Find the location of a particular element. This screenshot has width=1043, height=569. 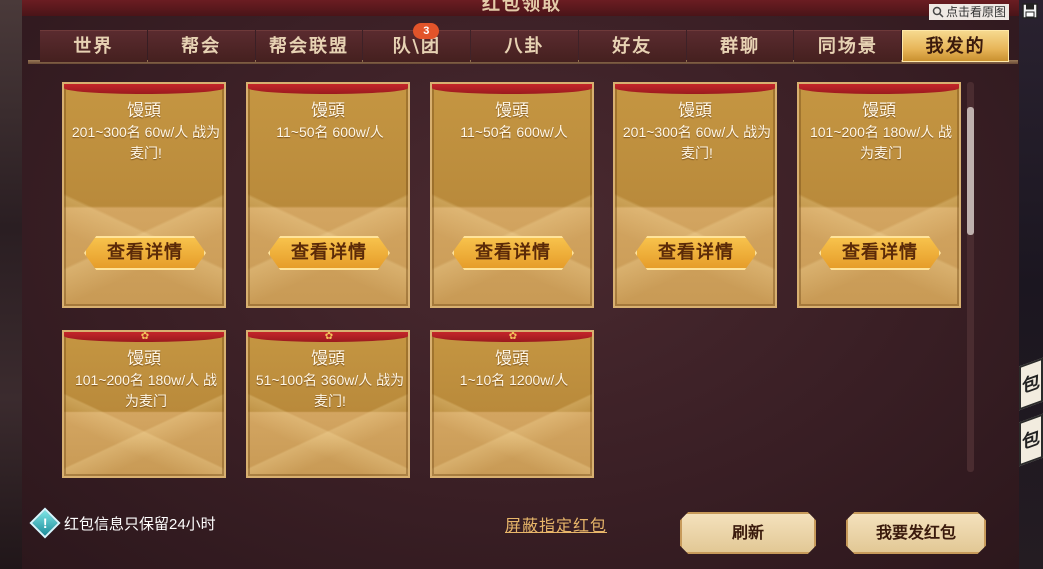

red-packet-card: ✿ 馒頭 101~200名 180w/人 战为麦门 is located at coordinates (144, 404).